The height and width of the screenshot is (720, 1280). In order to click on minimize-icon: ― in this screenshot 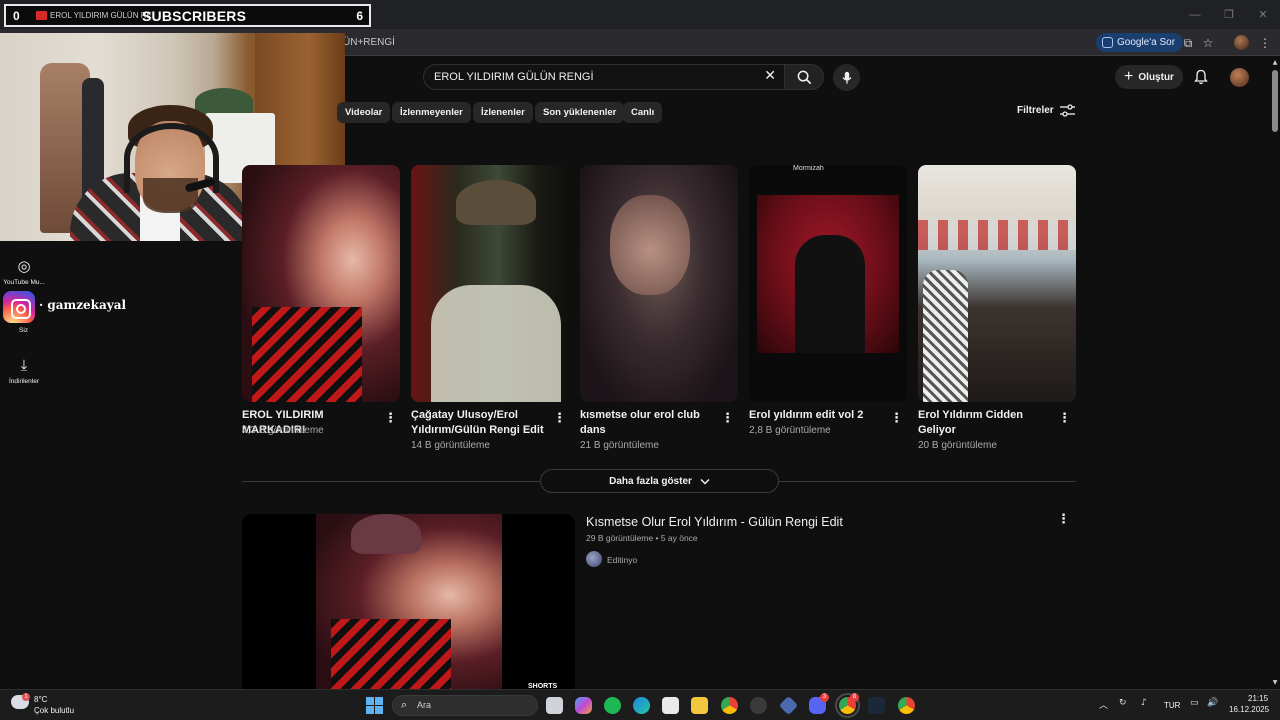, I will do `click(1195, 14)`.